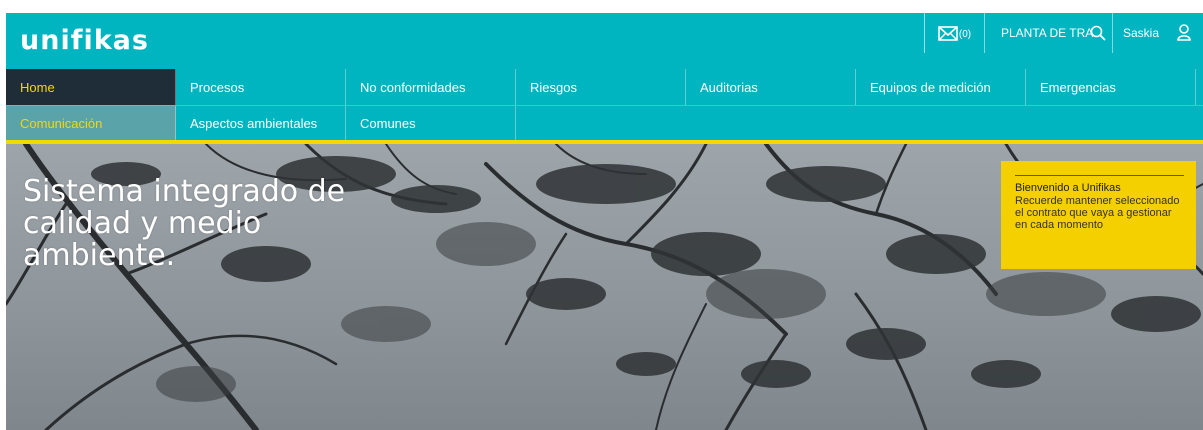 Image resolution: width=1203 pixels, height=430 pixels. What do you see at coordinates (99, 255) in the screenshot?
I see `hero-title-line-3: ambiente.` at bounding box center [99, 255].